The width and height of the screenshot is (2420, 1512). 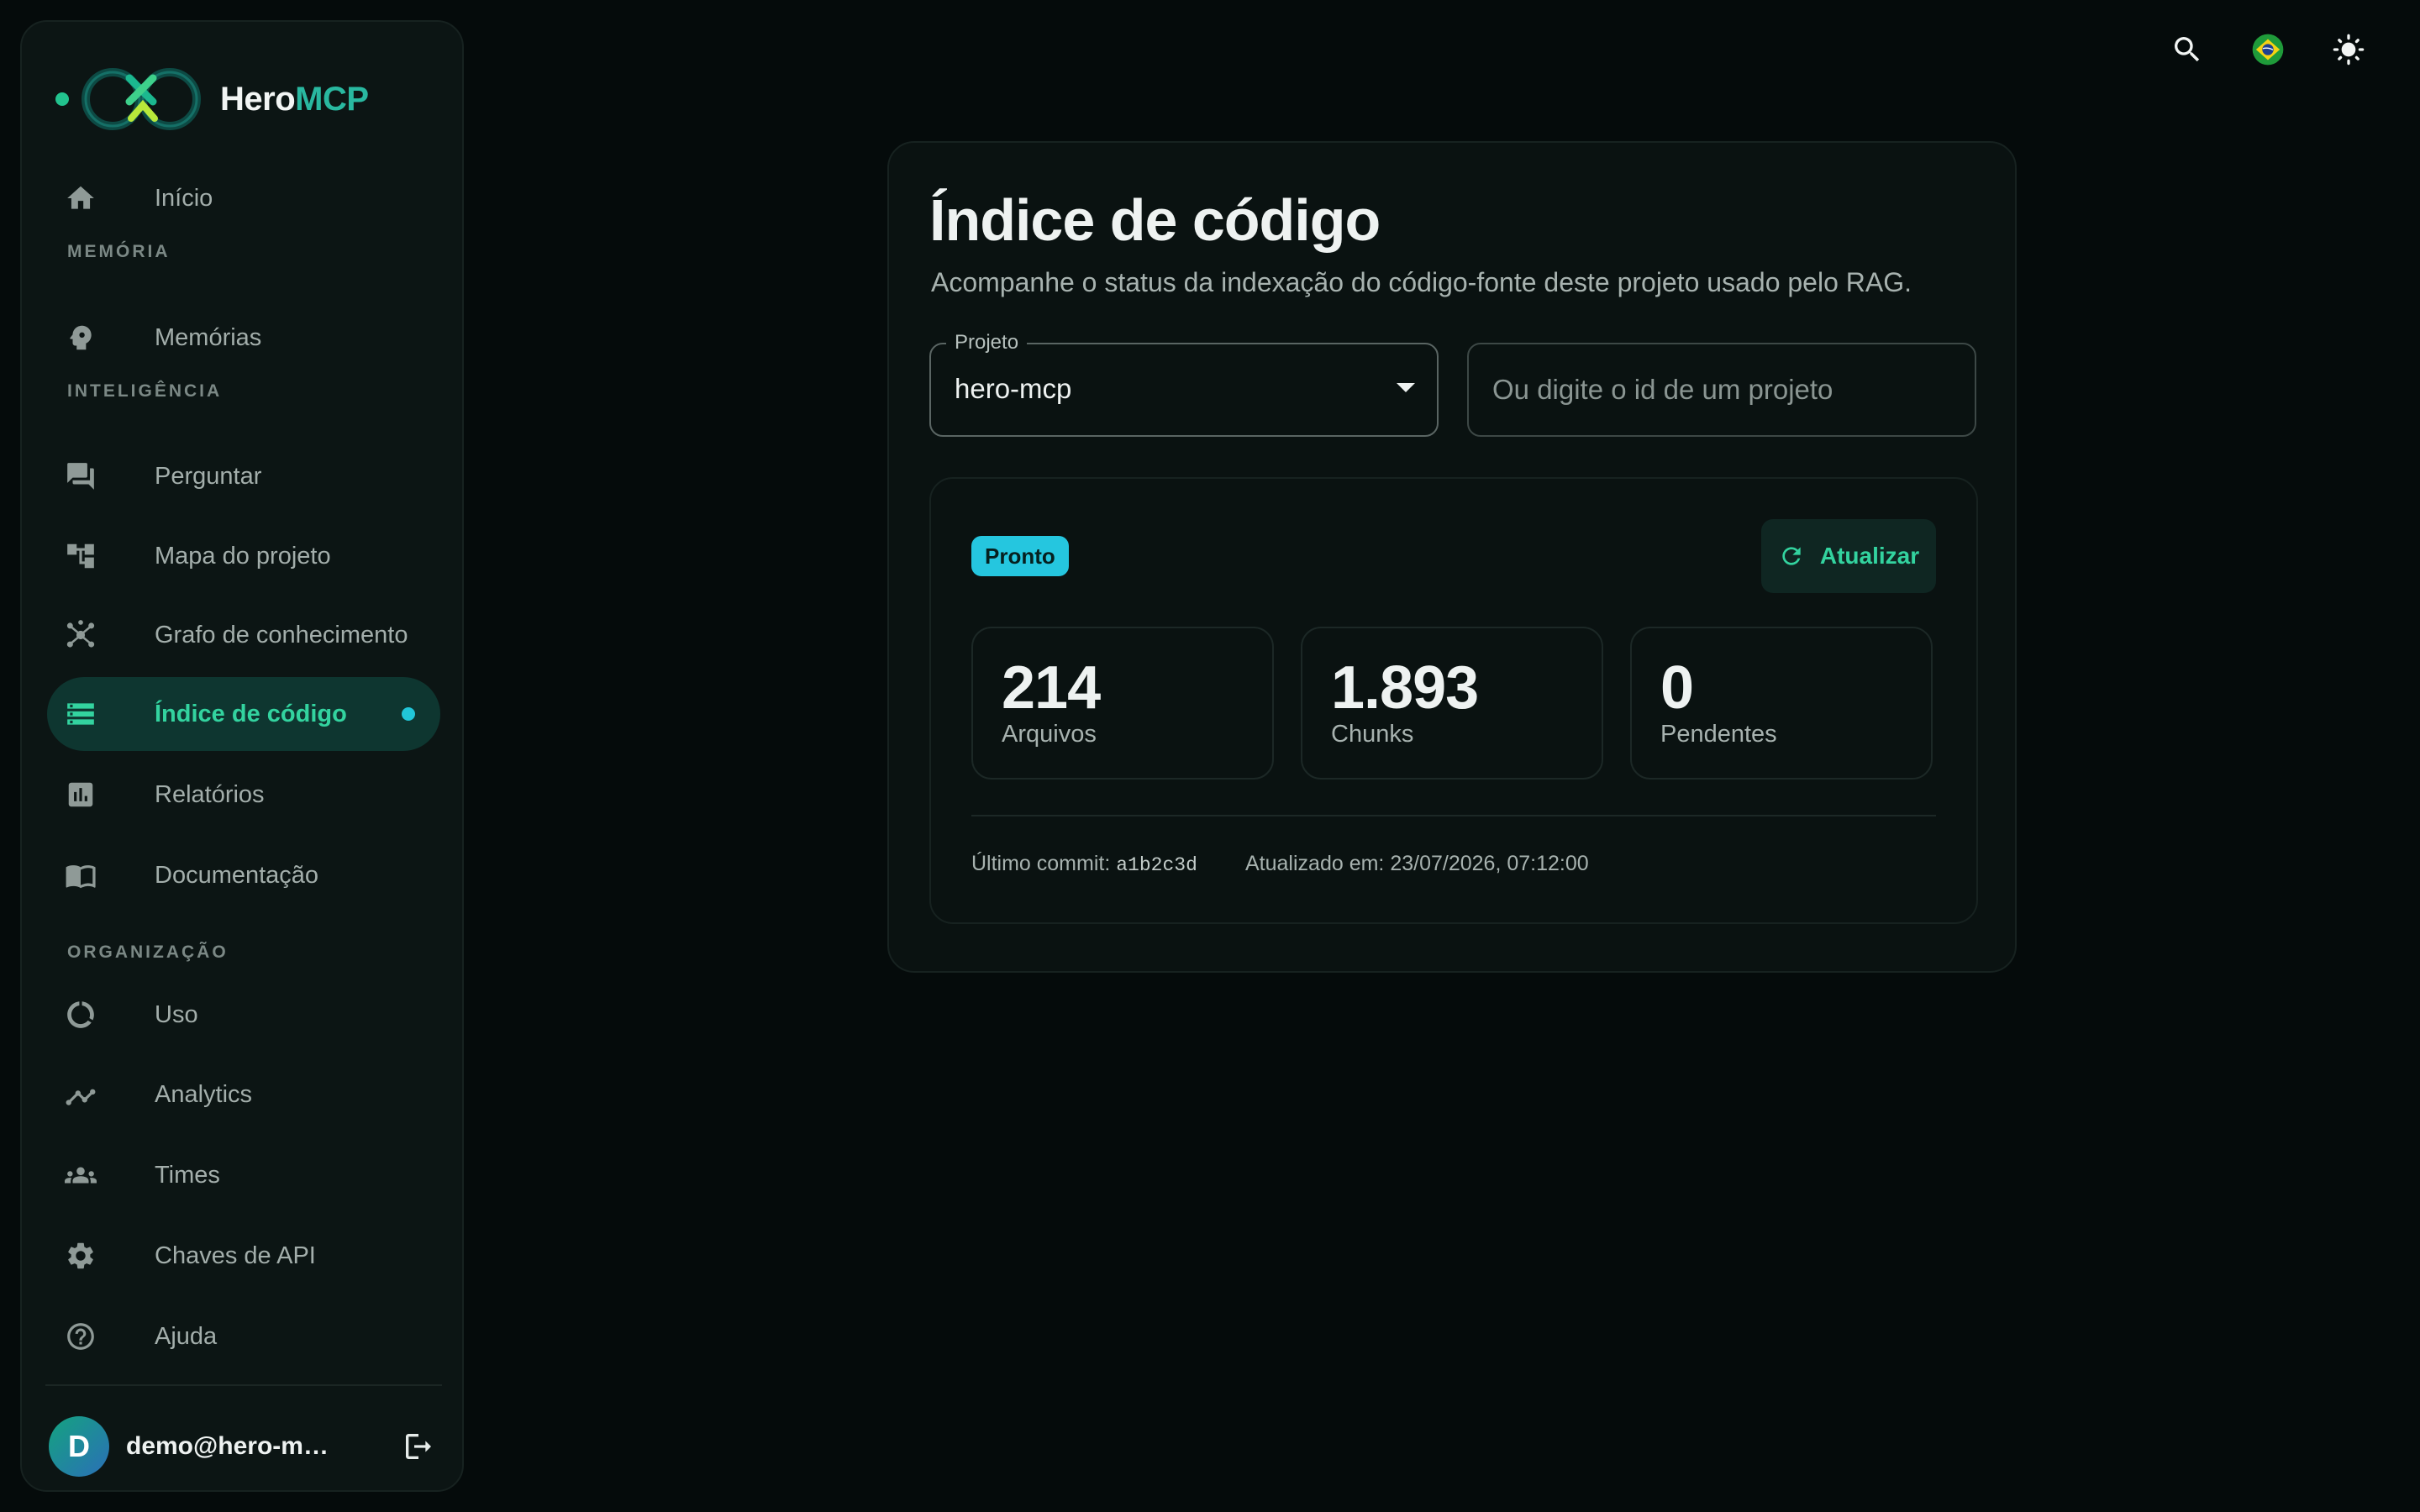 What do you see at coordinates (1405, 688) in the screenshot?
I see `stat-value: 1.893` at bounding box center [1405, 688].